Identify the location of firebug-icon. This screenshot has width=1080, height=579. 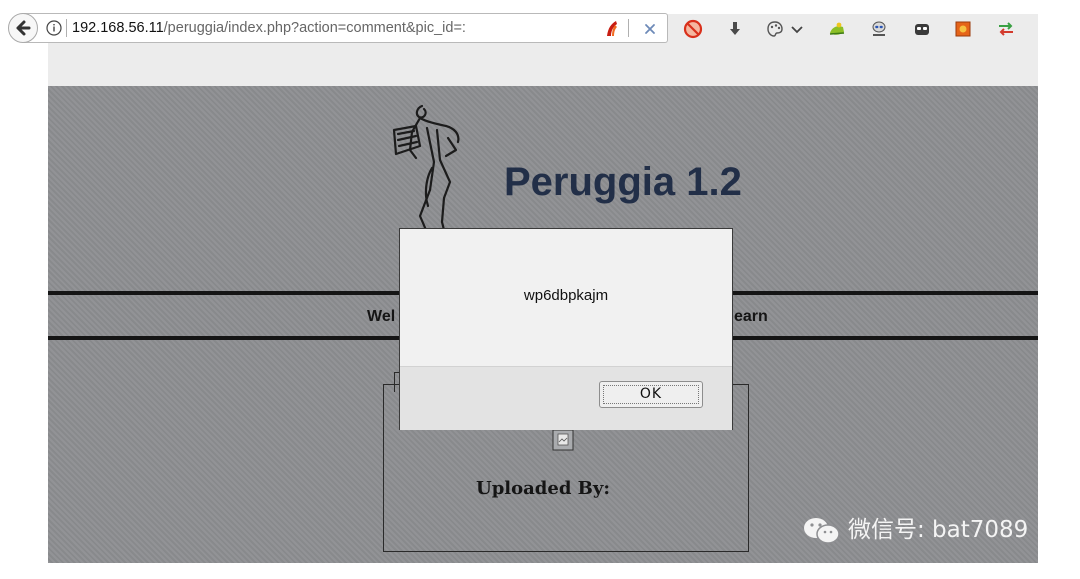
(963, 29).